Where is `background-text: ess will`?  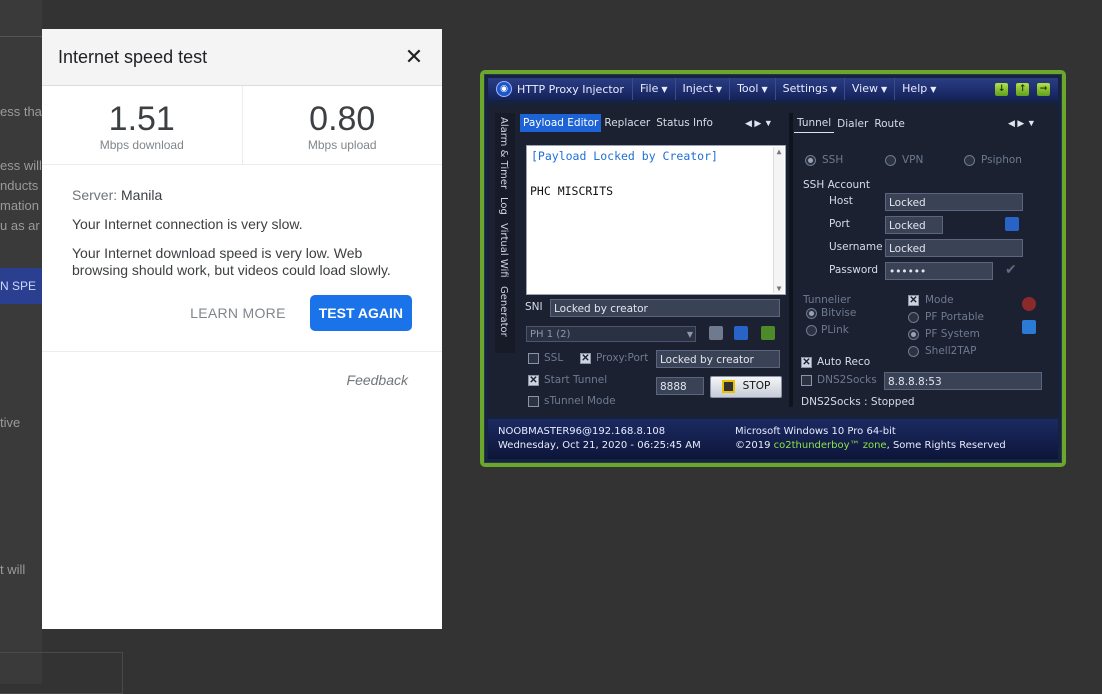
background-text: ess will is located at coordinates (21, 165).